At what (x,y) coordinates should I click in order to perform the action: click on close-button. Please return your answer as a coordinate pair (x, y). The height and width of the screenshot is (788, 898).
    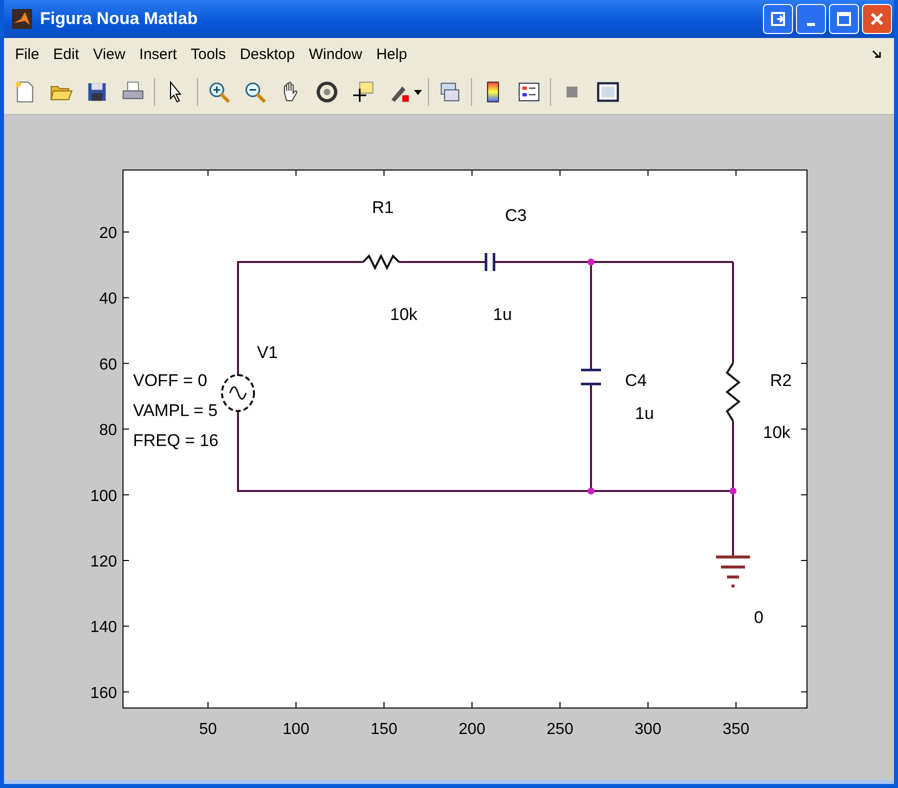
    Looking at the image, I should click on (877, 19).